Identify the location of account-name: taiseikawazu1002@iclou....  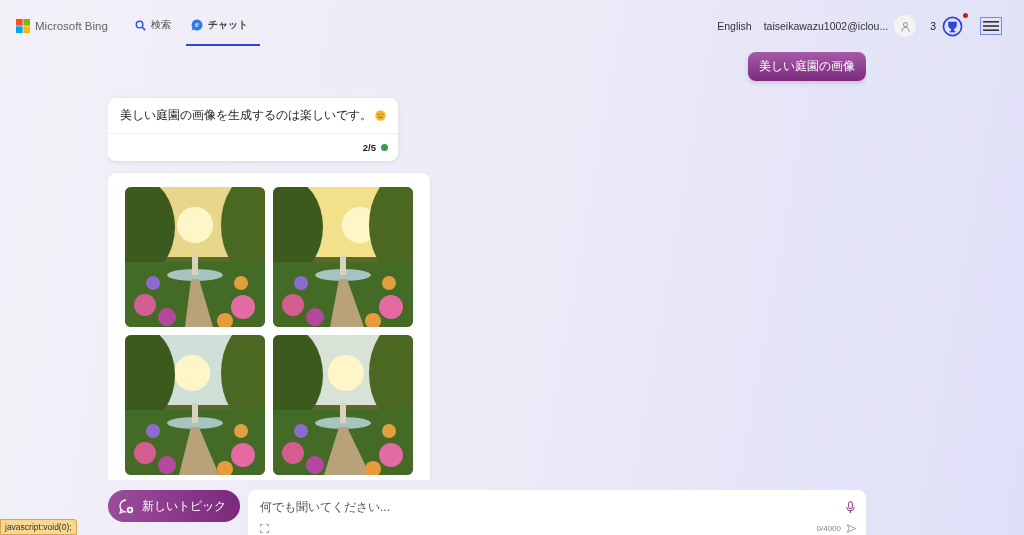
(826, 26).